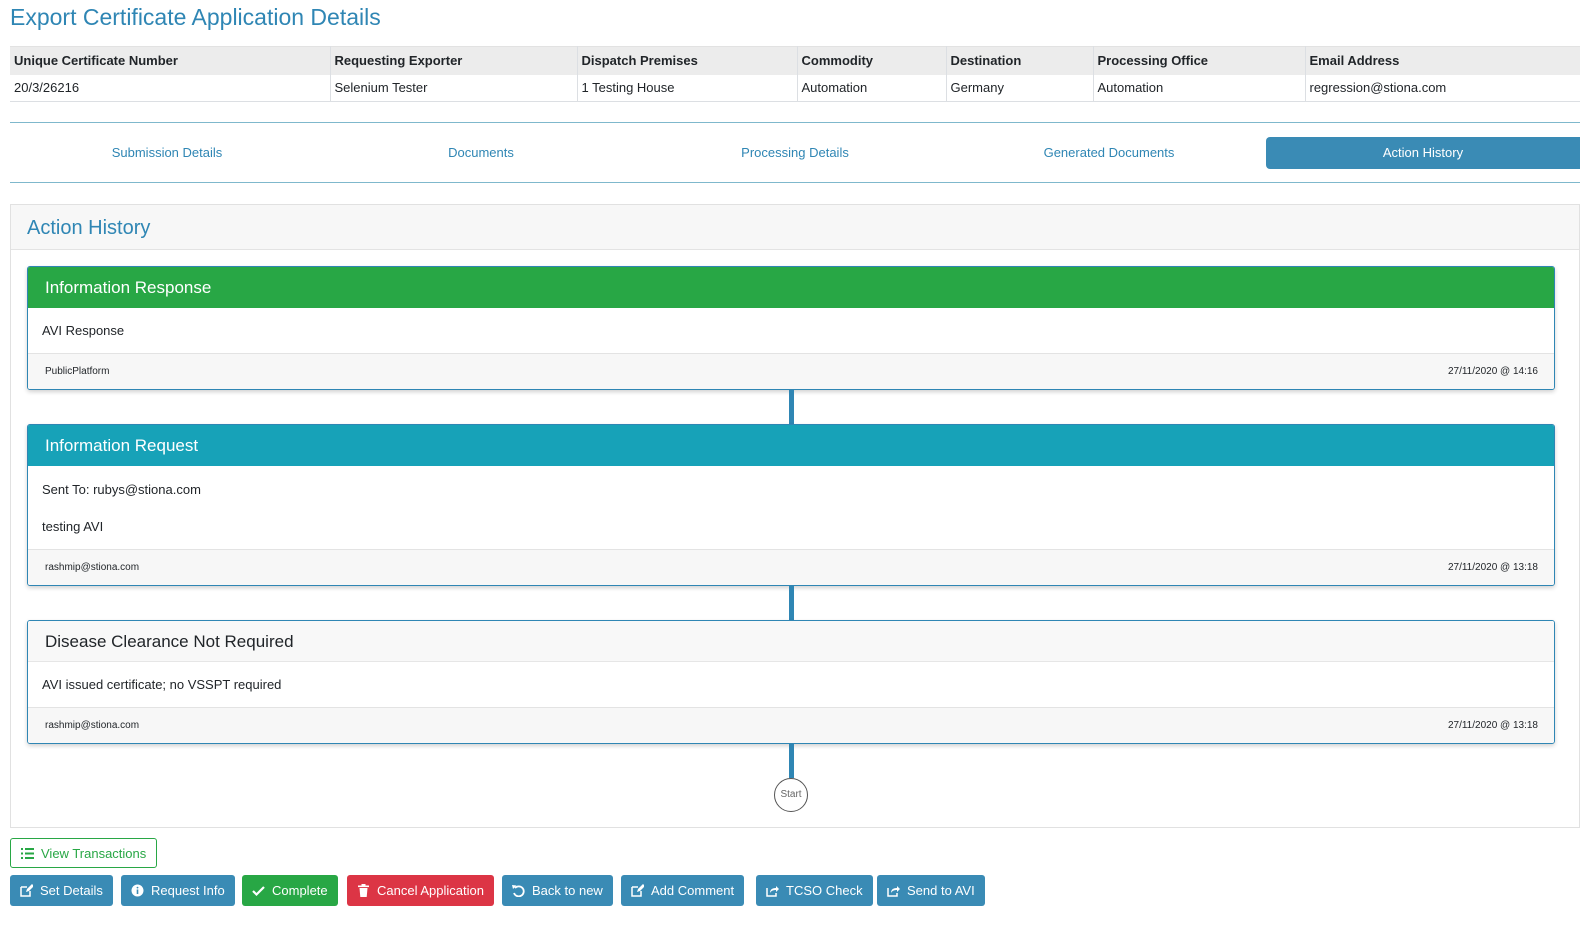 The image size is (1580, 926). I want to click on history-card-title: Information Response, so click(791, 287).